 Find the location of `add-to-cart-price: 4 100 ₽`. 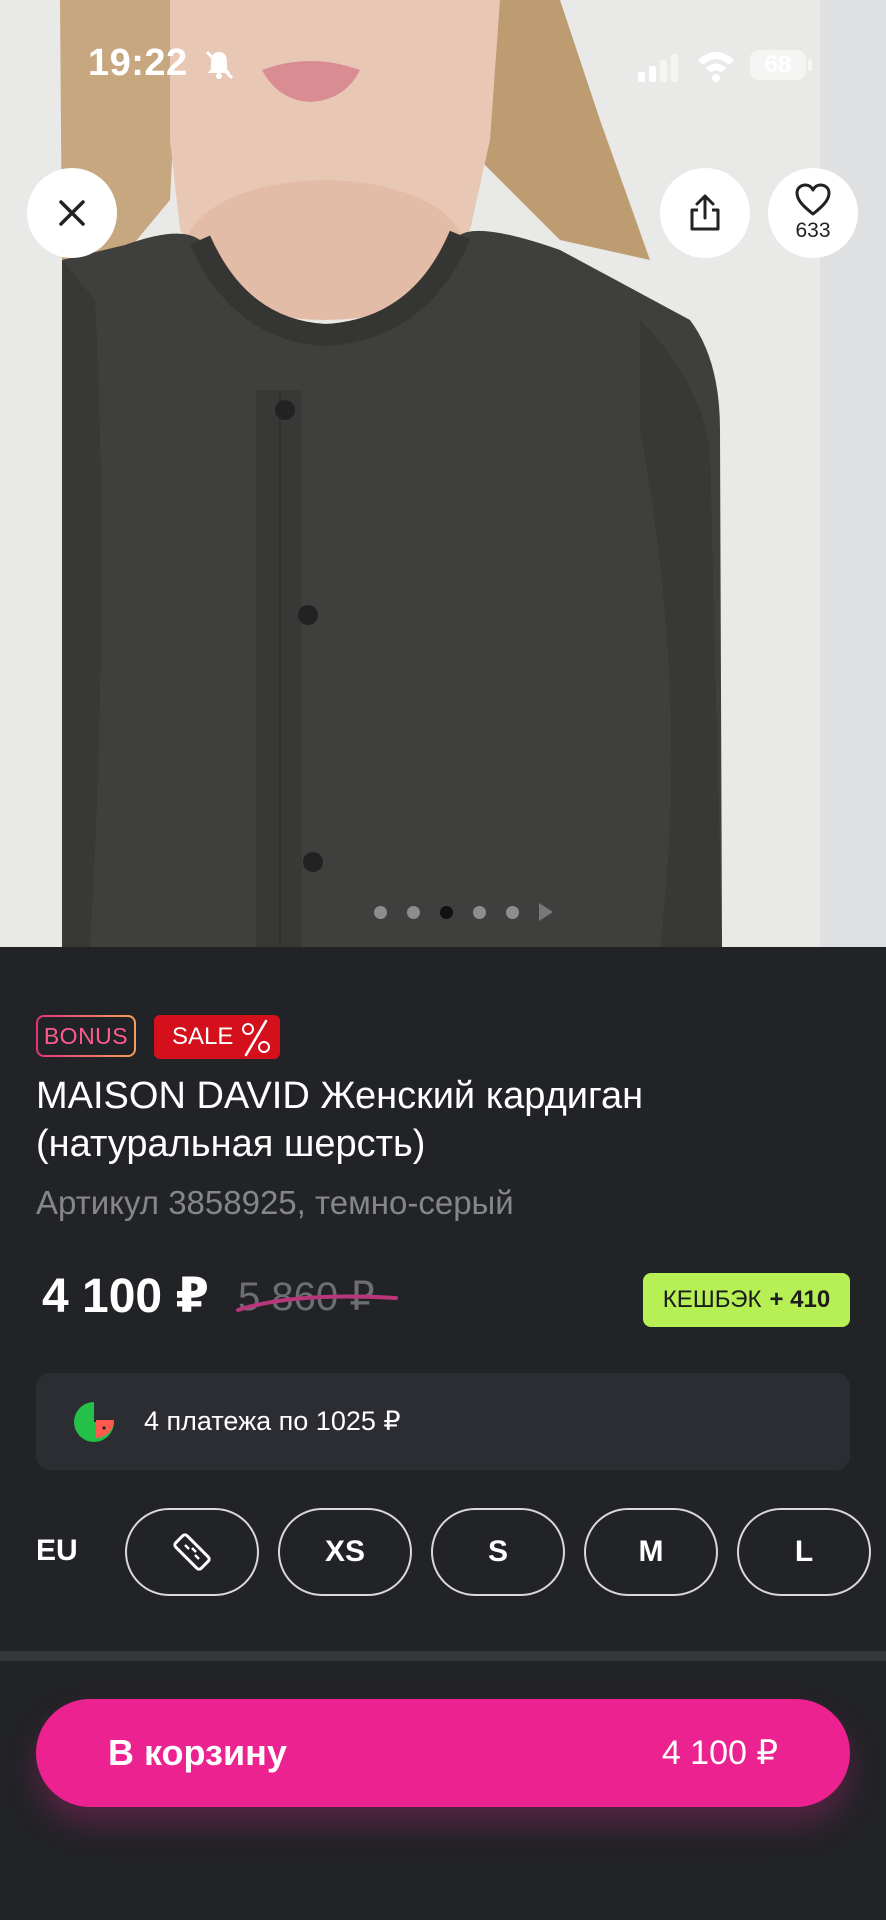

add-to-cart-price: 4 100 ₽ is located at coordinates (719, 1753).